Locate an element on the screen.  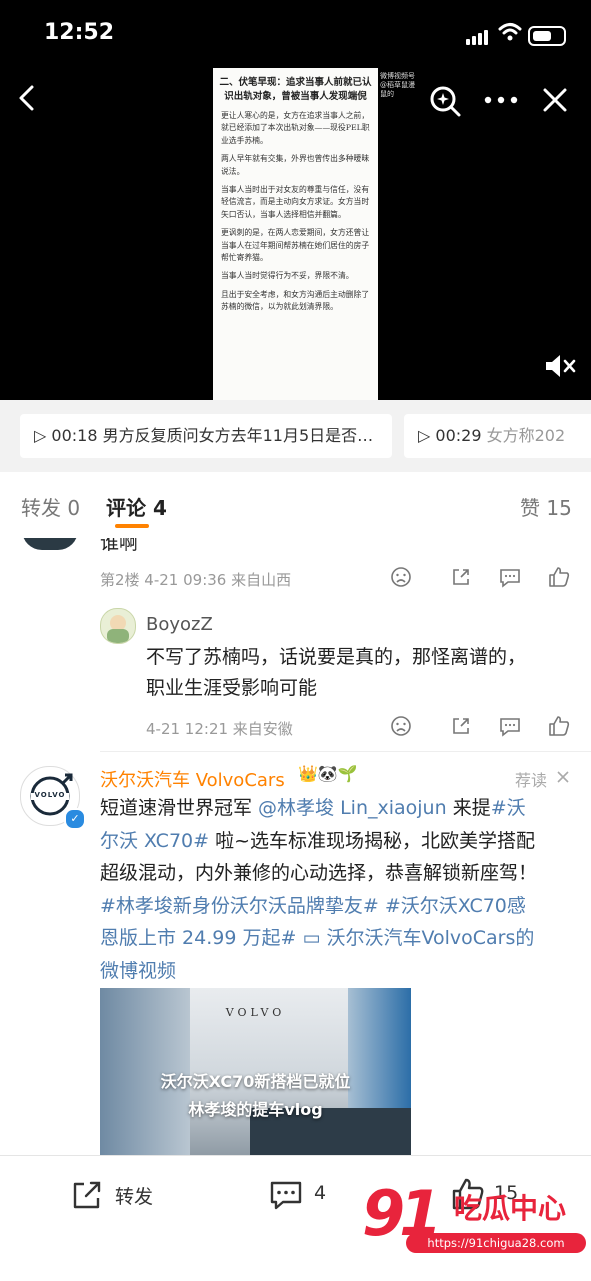
status-bar: 12:52 is located at coordinates (295, 32).